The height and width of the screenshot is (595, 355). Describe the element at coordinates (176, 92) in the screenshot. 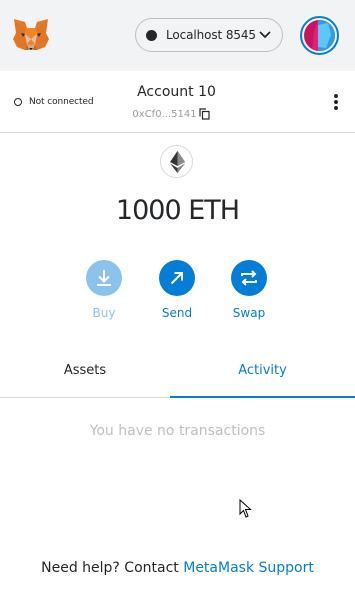

I see `account-name: Account 10` at that location.